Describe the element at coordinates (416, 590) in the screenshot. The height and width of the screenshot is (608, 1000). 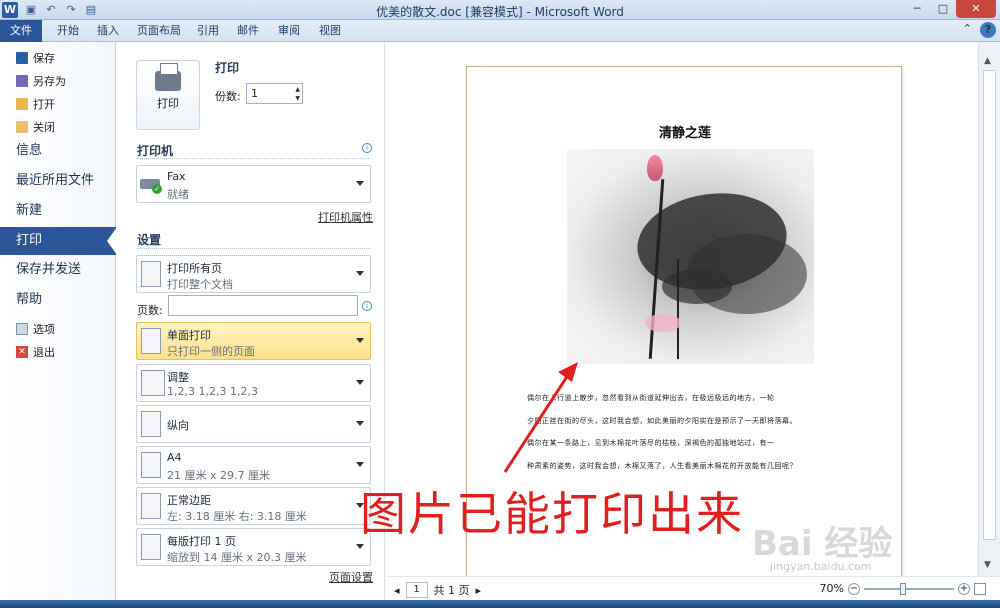
I see `page-number-input: 1` at that location.